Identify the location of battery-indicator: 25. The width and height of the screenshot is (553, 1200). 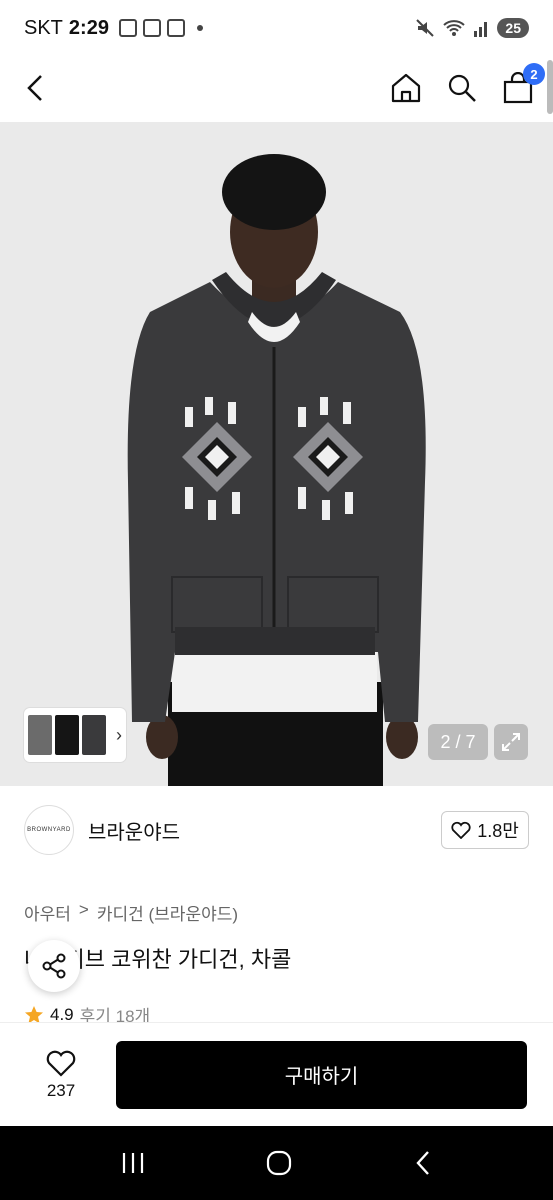
(513, 28).